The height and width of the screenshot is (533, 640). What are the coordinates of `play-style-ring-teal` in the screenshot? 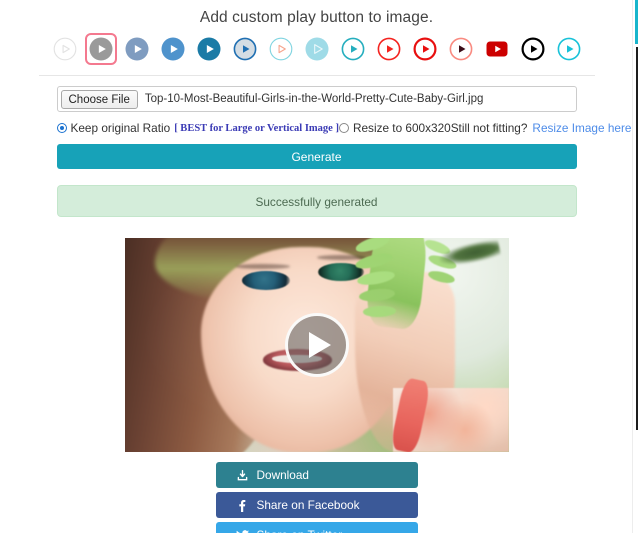 It's located at (352, 49).